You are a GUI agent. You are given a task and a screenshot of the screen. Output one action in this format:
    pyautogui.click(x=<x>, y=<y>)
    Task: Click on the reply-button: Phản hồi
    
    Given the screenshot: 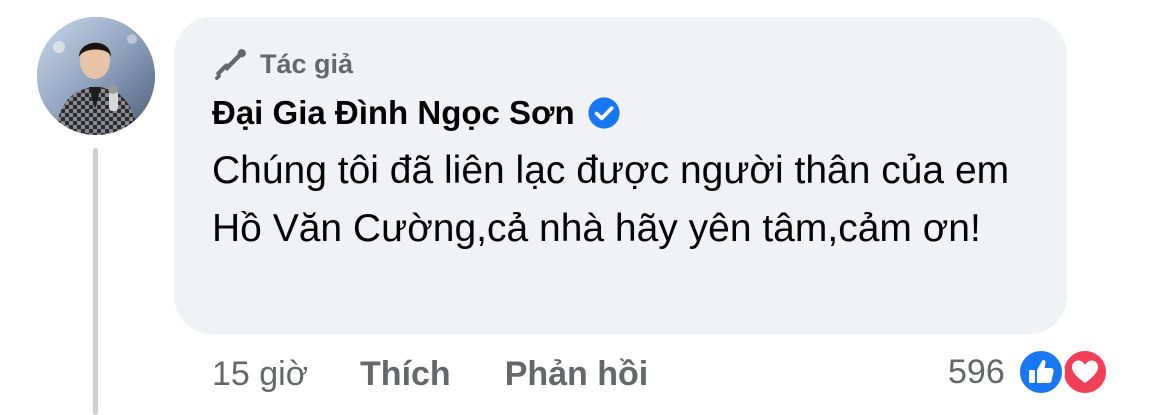 What is the action you would take?
    pyautogui.click(x=577, y=374)
    